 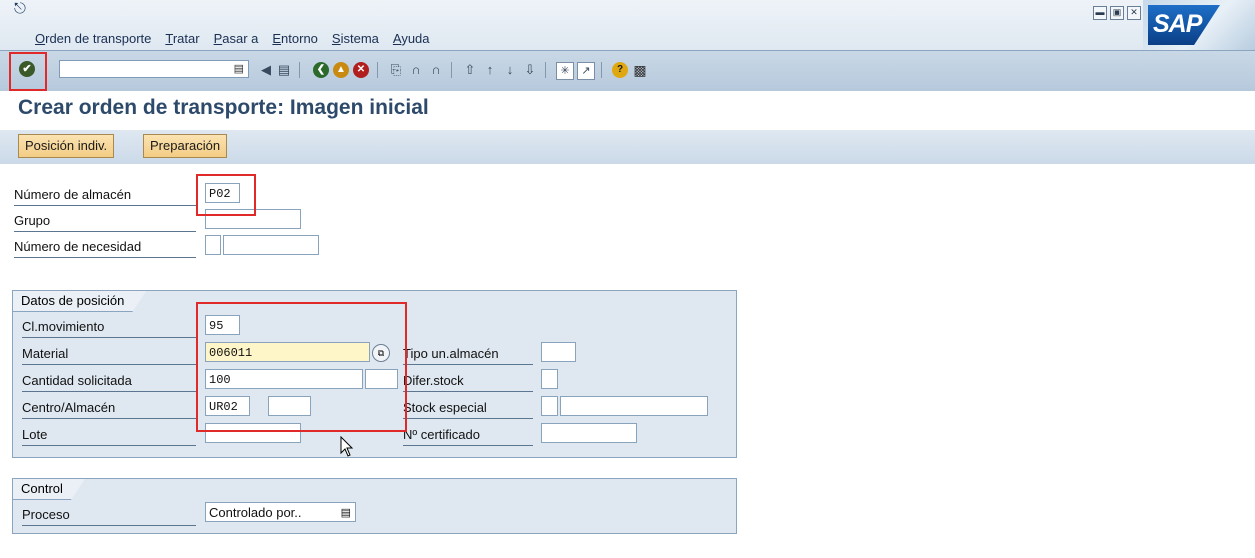 I want to click on close-icon: ✕, so click(x=1134, y=13).